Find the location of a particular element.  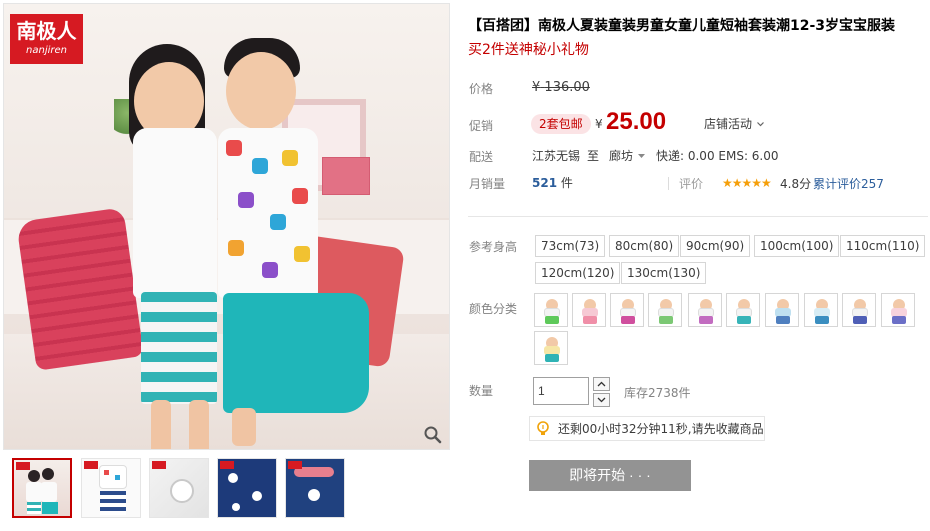

ship-to-city: 廊坊 is located at coordinates (621, 156).